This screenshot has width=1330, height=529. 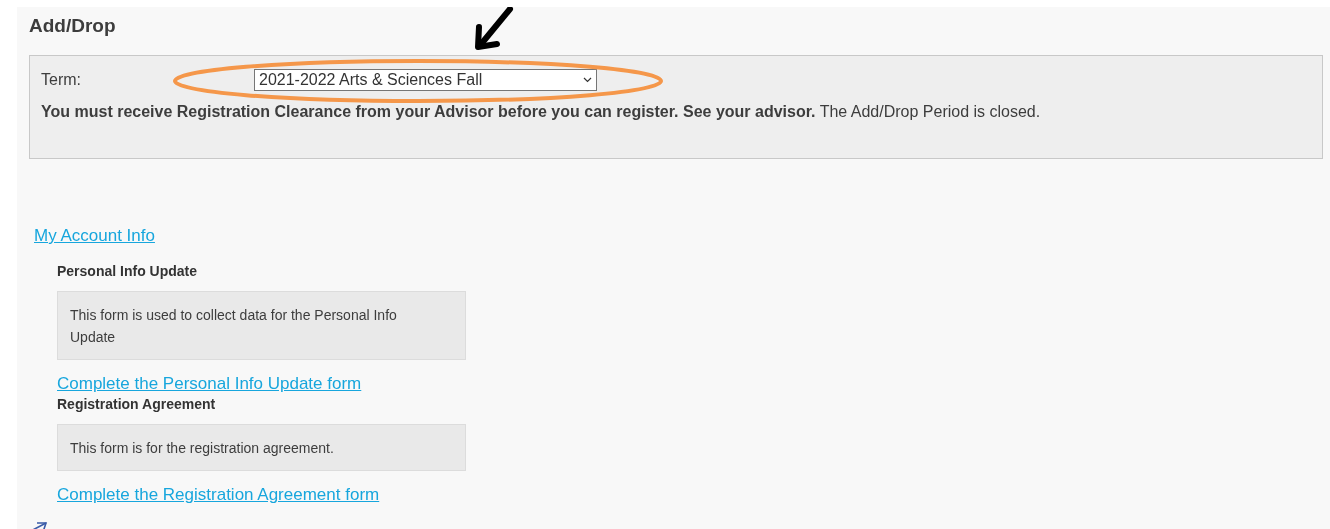 I want to click on account-link: My Account Info, so click(x=94, y=235).